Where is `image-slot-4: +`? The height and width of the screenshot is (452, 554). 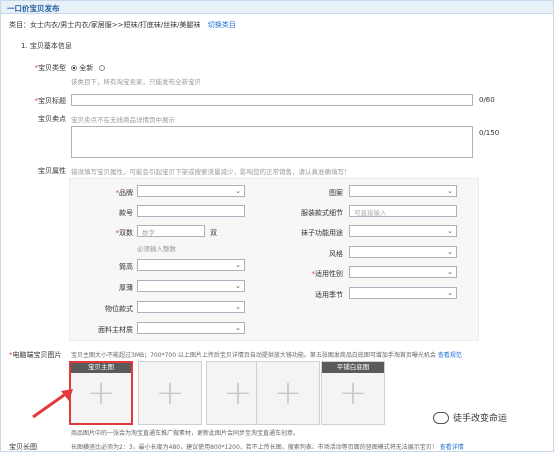 image-slot-4: + is located at coordinates (288, 393).